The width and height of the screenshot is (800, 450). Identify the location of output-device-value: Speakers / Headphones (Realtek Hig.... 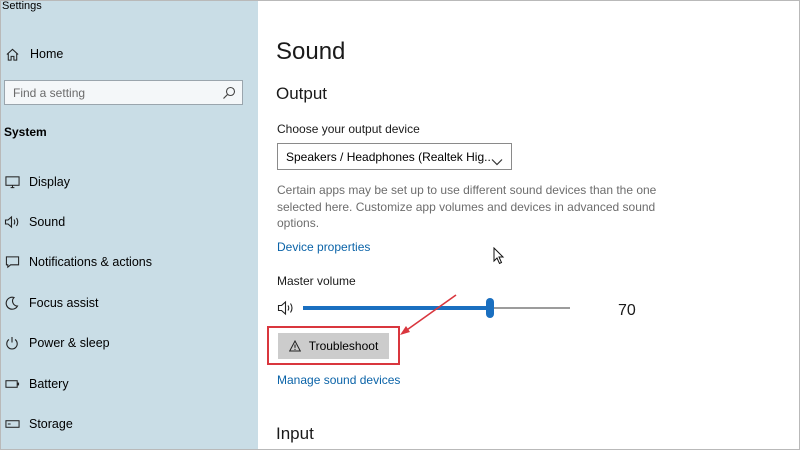
(388, 156).